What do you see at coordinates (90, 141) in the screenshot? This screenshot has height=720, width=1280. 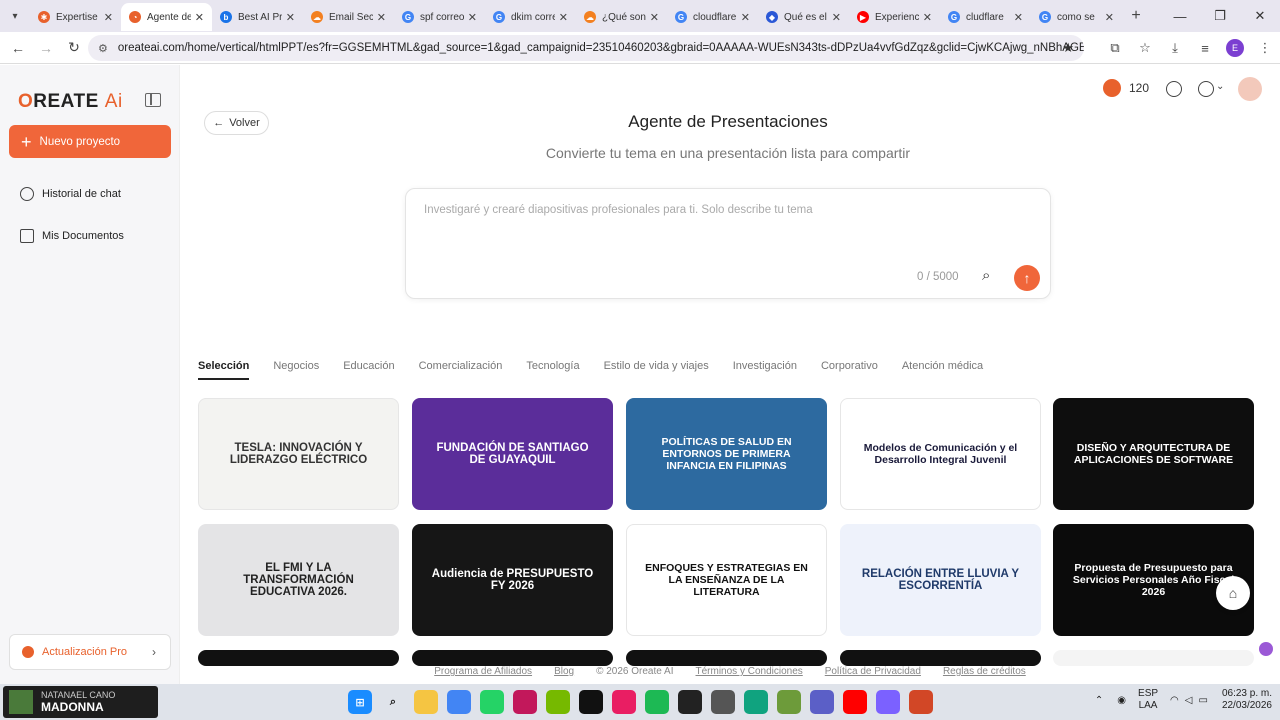 I see `new-project-button: + Nuevo proyecto` at bounding box center [90, 141].